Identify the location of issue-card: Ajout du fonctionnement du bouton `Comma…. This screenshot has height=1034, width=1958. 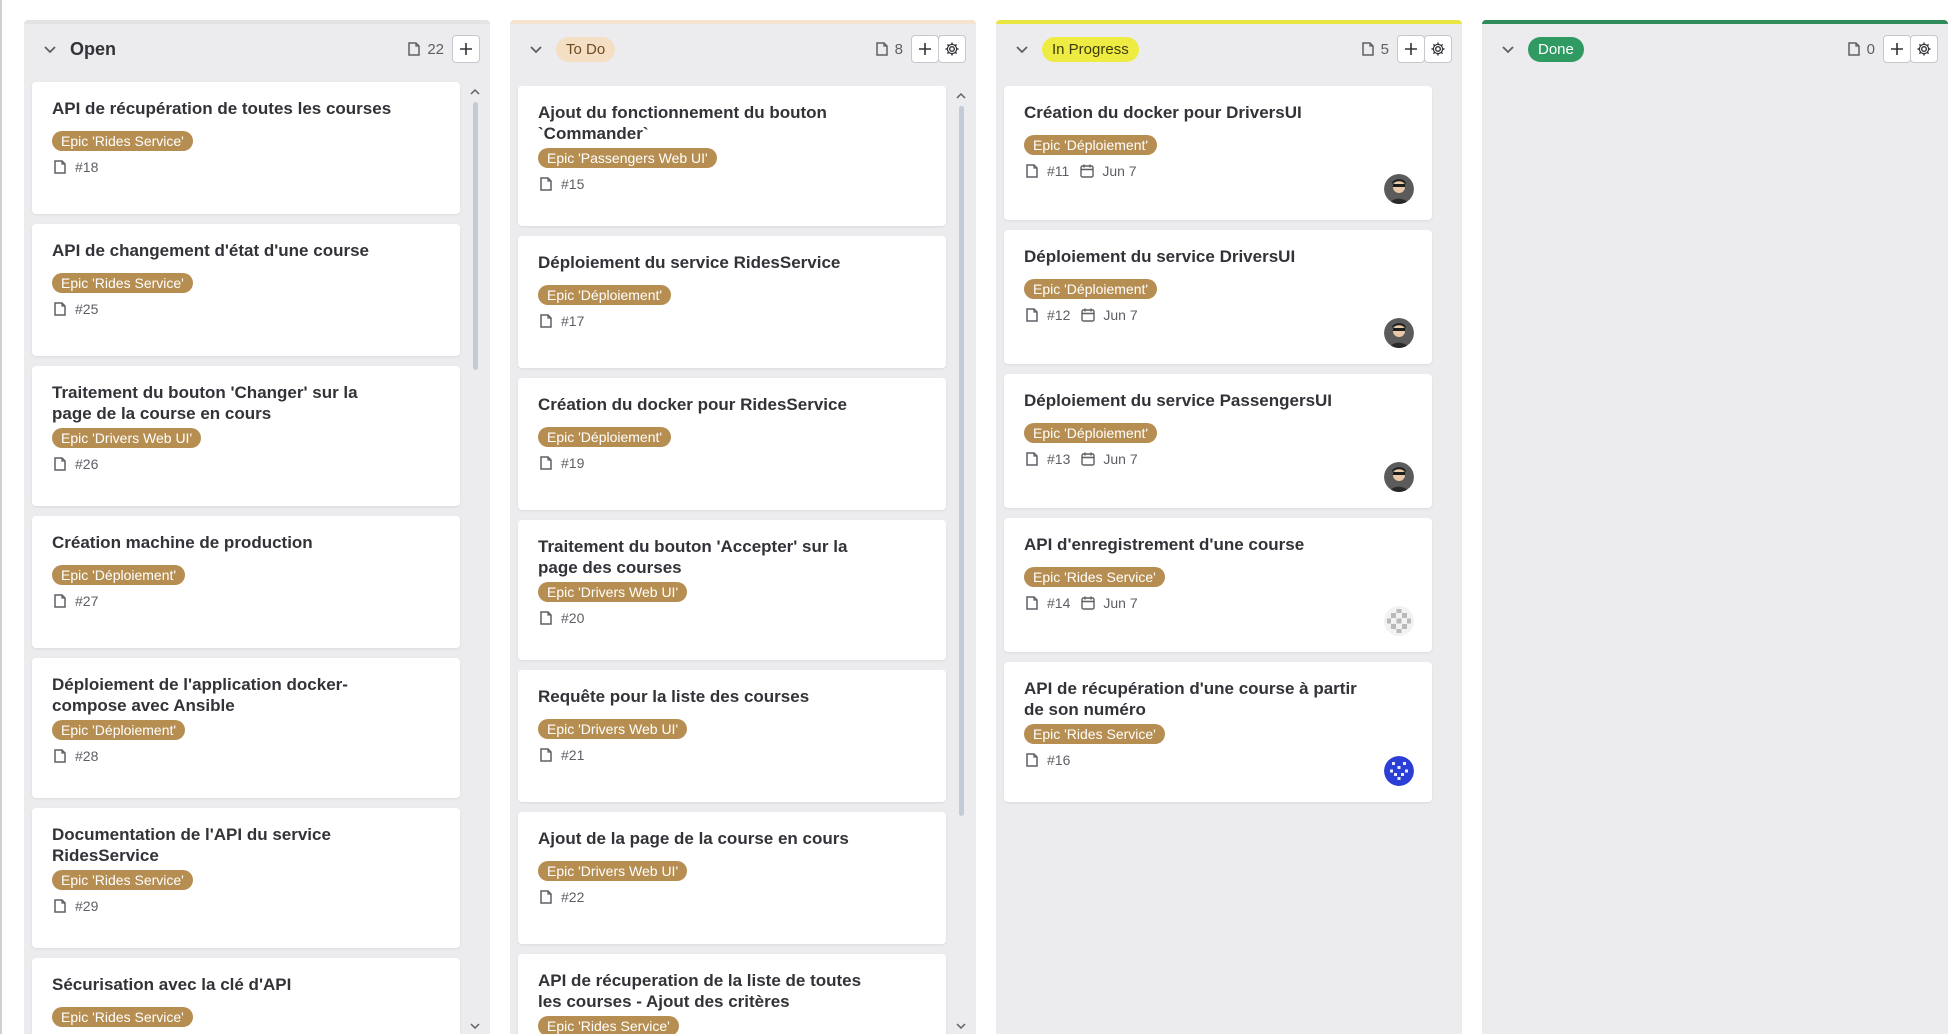
(732, 156).